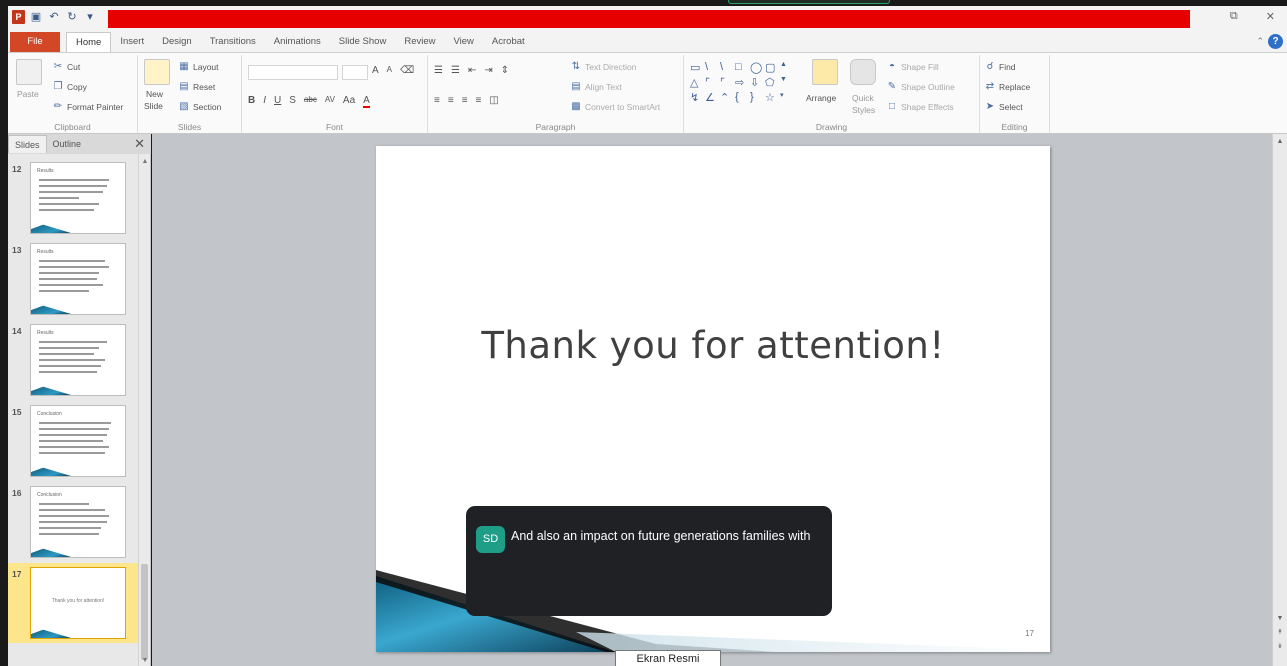 The height and width of the screenshot is (666, 1287). Describe the element at coordinates (825, 72) in the screenshot. I see `arrange-icon` at that location.